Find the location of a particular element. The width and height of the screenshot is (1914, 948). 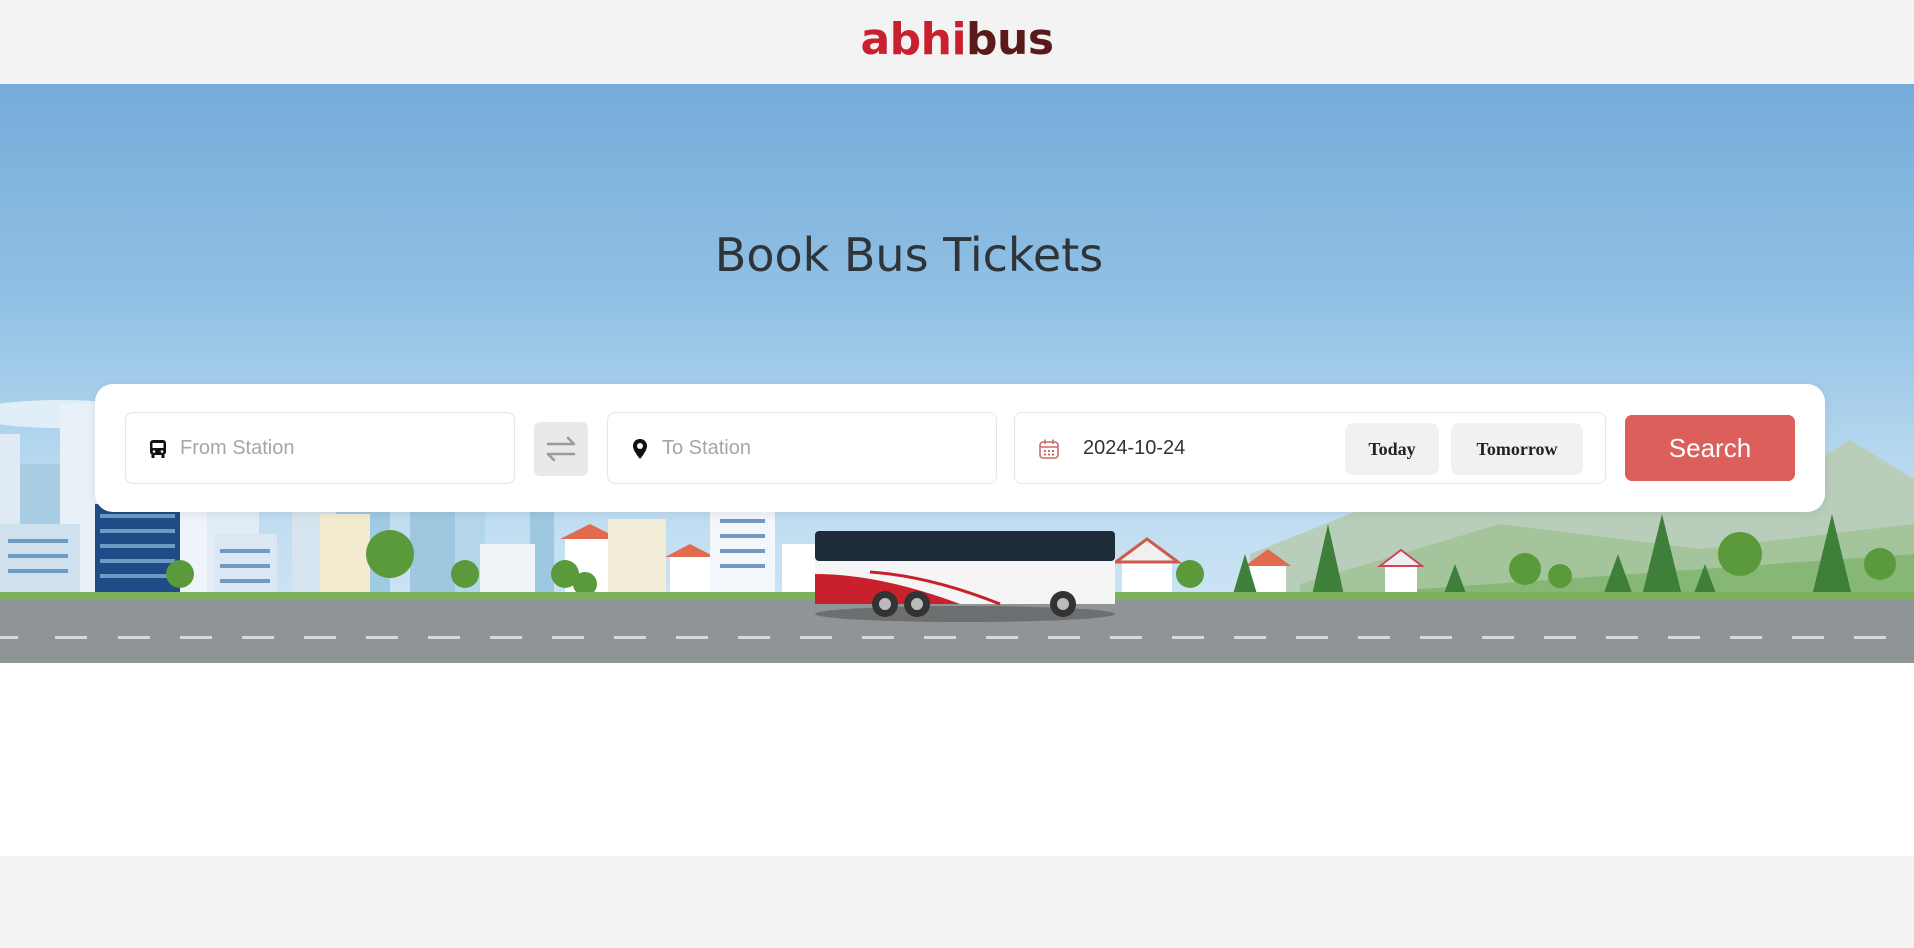

calendar-icon is located at coordinates (1049, 449).